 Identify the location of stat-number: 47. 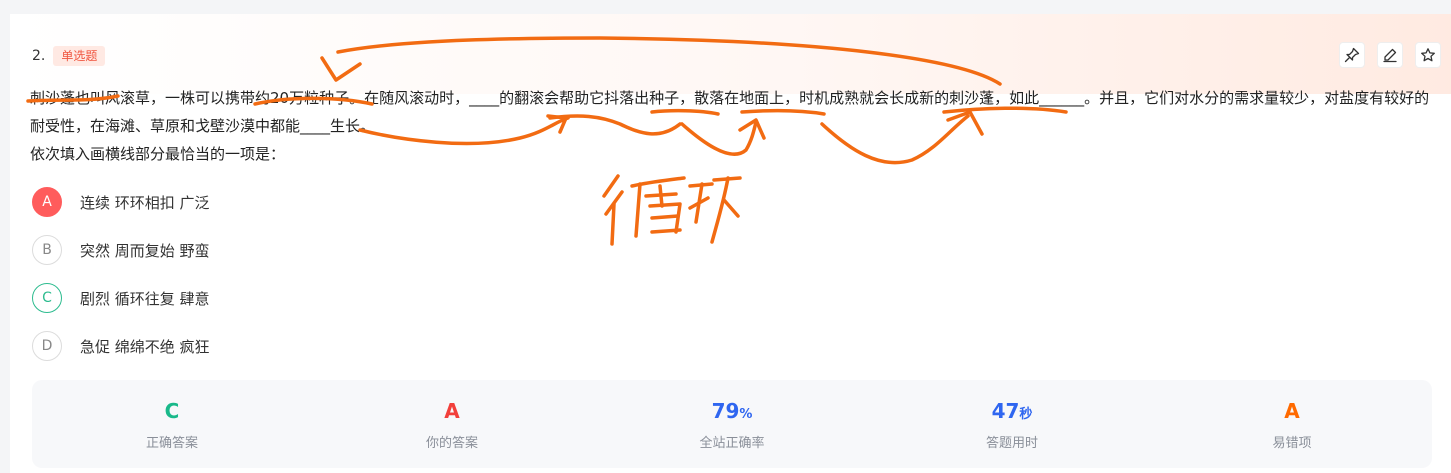
(1005, 410).